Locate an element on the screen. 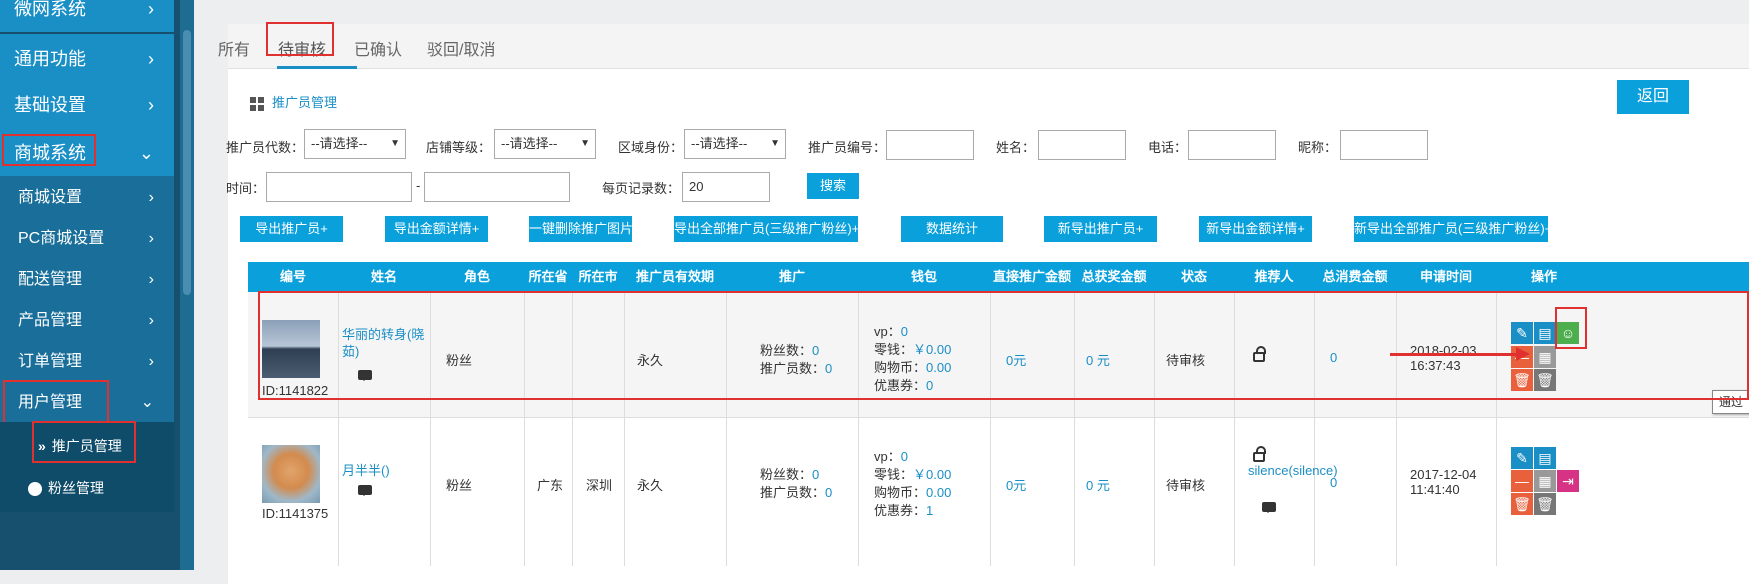 This screenshot has height=584, width=1749. export-amount-details-button: 导出金额详情+ is located at coordinates (436, 229).